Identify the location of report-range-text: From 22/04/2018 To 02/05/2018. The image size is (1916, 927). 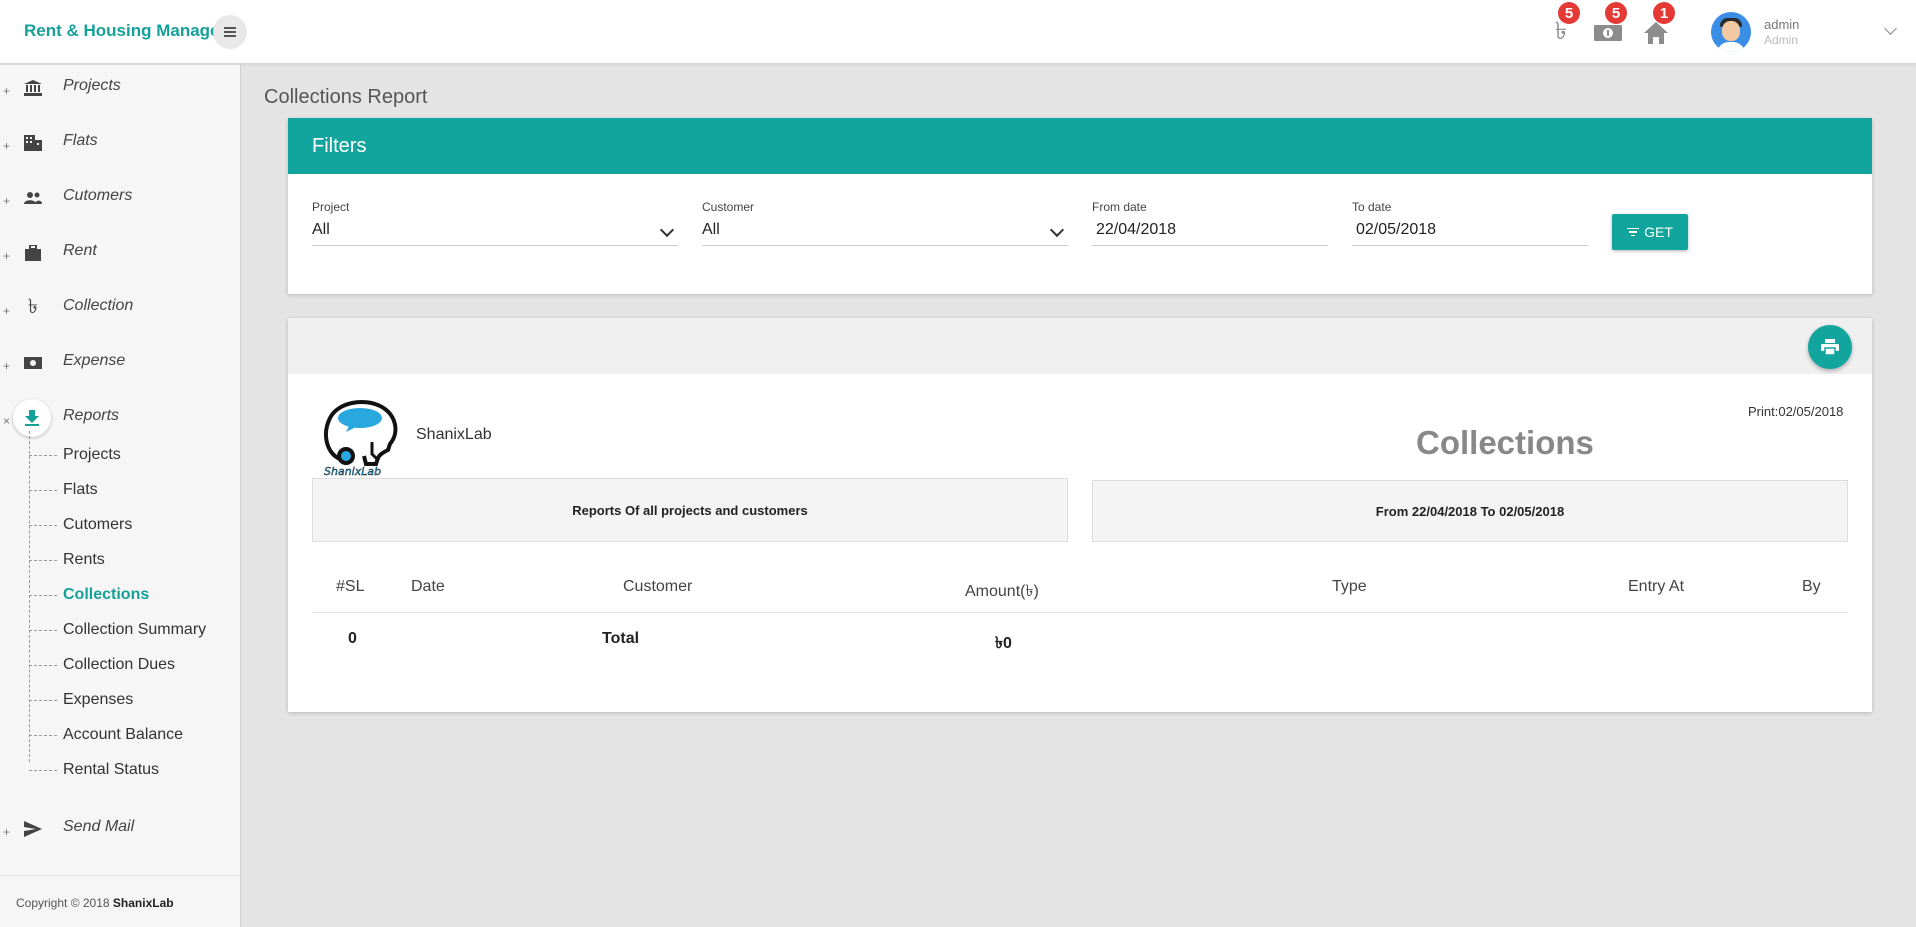
(1470, 511).